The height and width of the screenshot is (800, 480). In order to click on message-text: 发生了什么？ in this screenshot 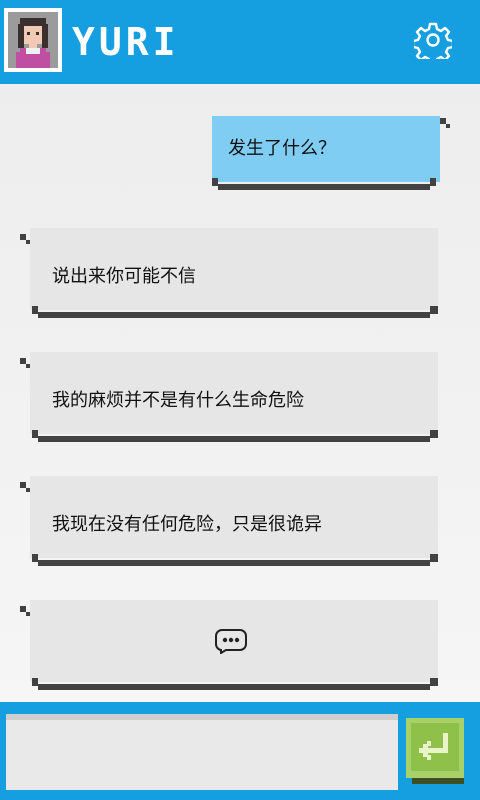, I will do `click(282, 148)`.